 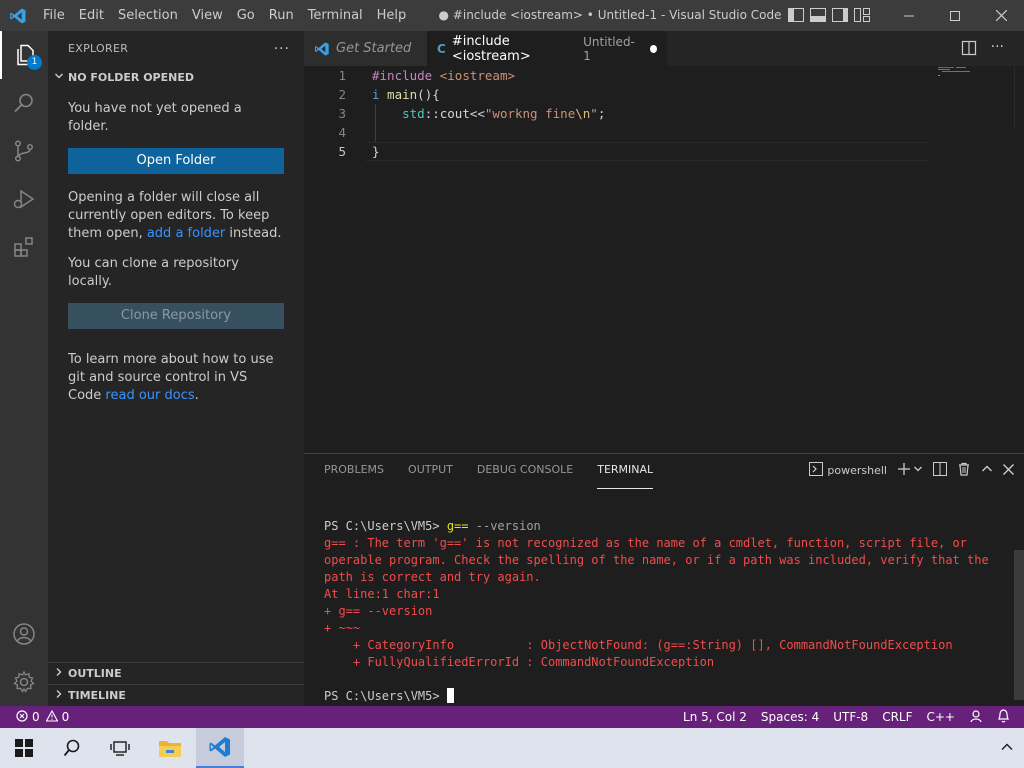 What do you see at coordinates (34, 62) in the screenshot?
I see `explorer-badge: 1` at bounding box center [34, 62].